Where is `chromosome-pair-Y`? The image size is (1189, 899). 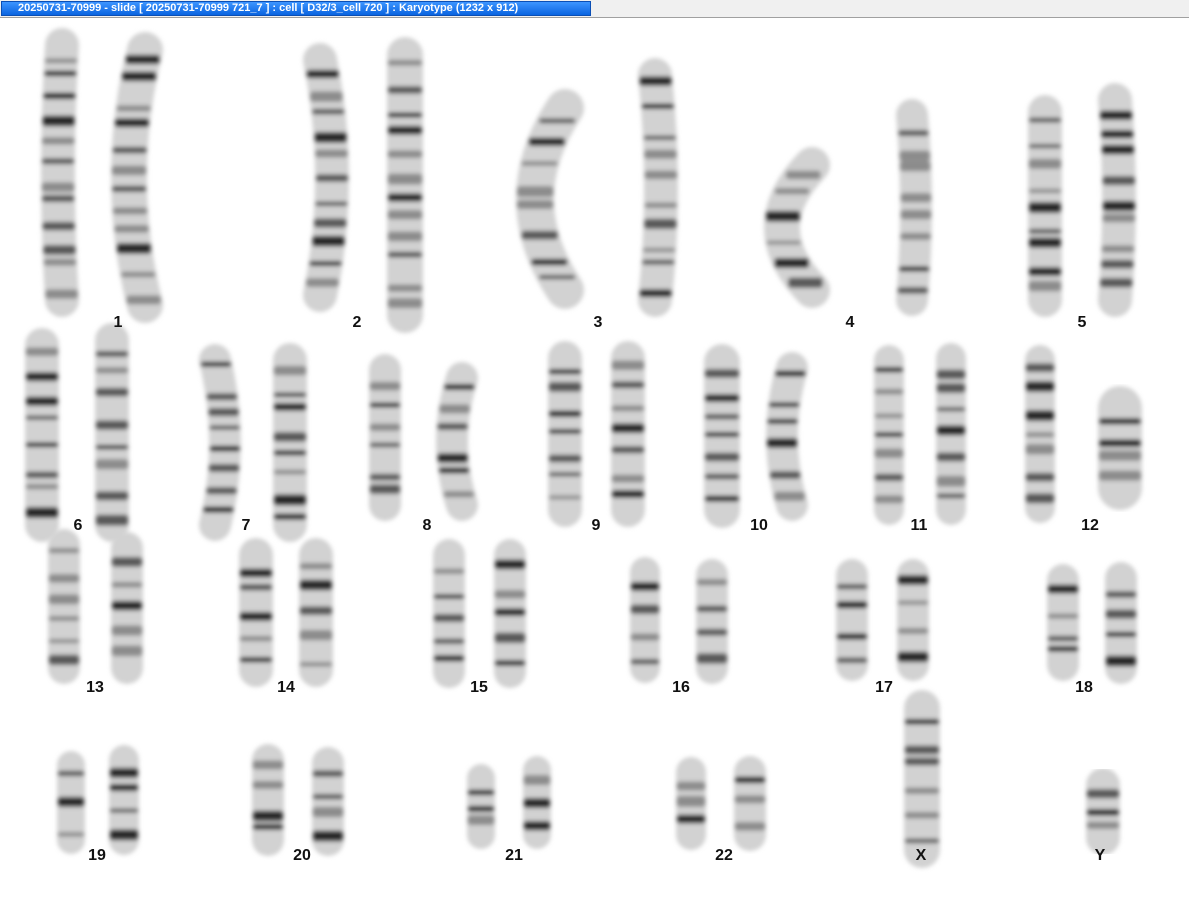 chromosome-pair-Y is located at coordinates (1103, 811).